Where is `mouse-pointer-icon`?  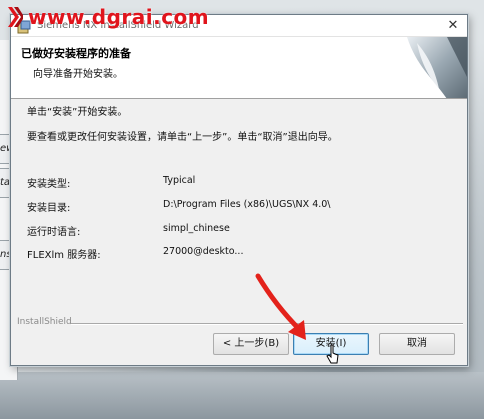
mouse-pointer-icon is located at coordinates (332, 354).